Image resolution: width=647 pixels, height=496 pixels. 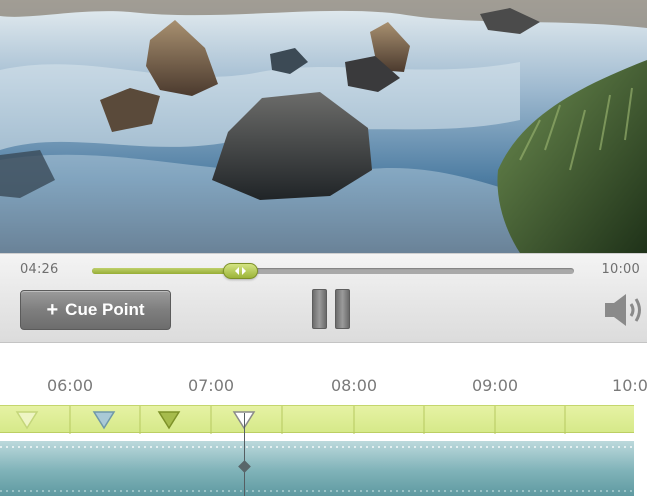 What do you see at coordinates (52, 310) in the screenshot?
I see `plus-icon: +` at bounding box center [52, 310].